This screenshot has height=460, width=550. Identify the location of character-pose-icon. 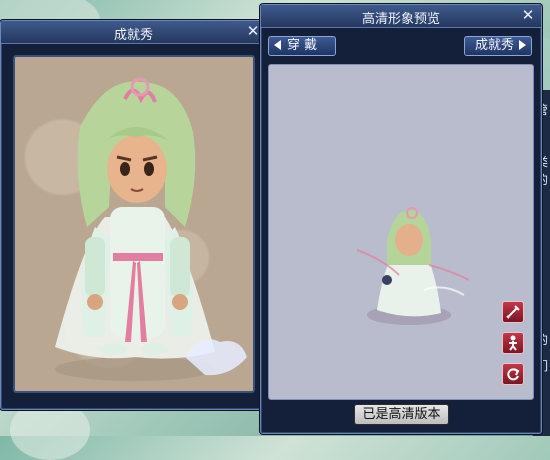
(513, 343).